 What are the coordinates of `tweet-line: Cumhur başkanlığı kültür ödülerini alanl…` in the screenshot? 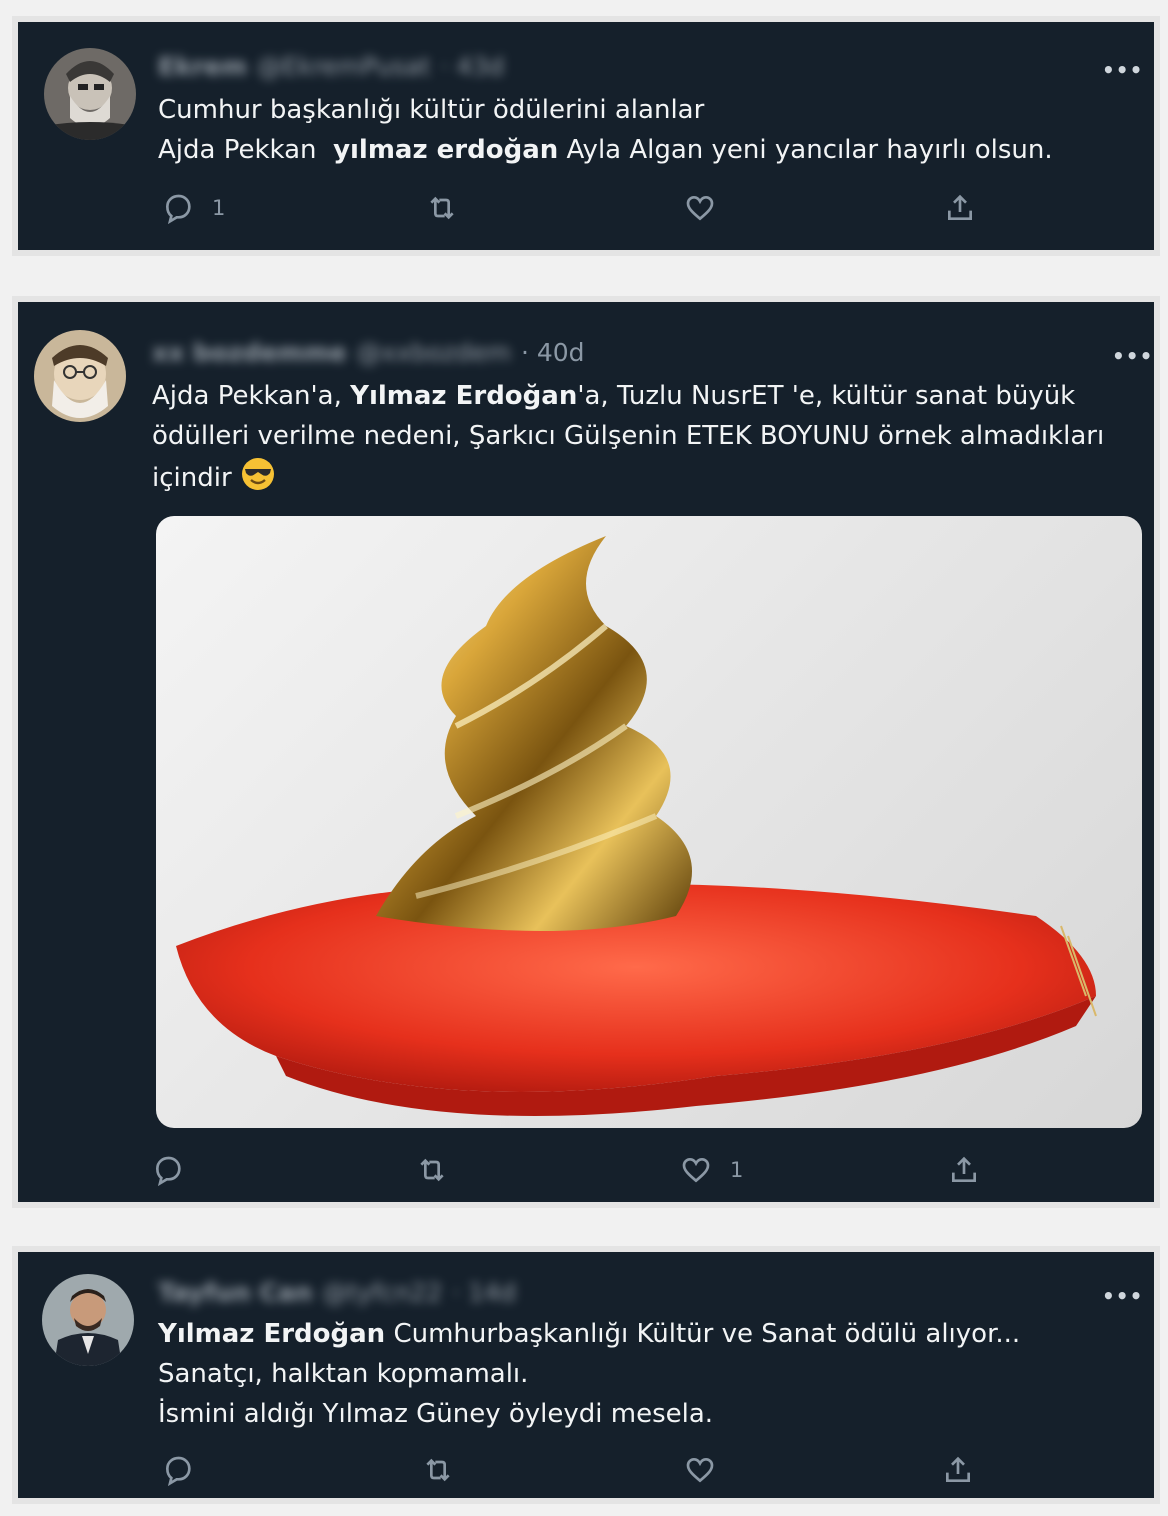 It's located at (638, 110).